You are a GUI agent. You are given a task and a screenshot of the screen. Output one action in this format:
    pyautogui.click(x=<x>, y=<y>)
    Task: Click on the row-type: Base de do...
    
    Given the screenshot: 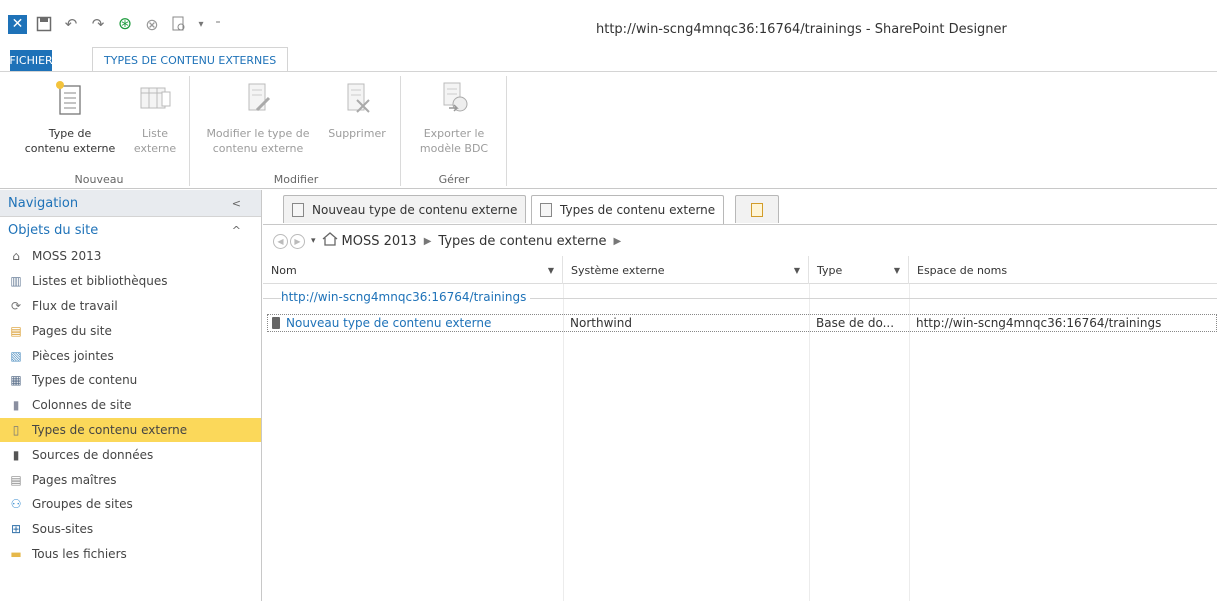 What is the action you would take?
    pyautogui.click(x=855, y=323)
    